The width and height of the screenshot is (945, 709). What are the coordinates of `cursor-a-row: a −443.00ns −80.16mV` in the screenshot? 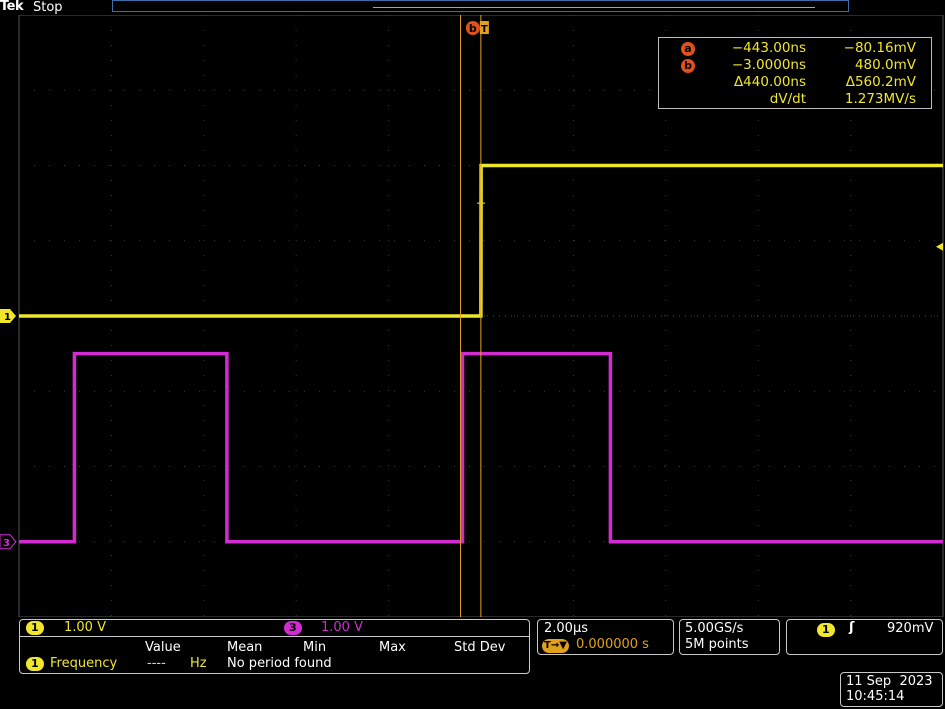 It's located at (795, 48).